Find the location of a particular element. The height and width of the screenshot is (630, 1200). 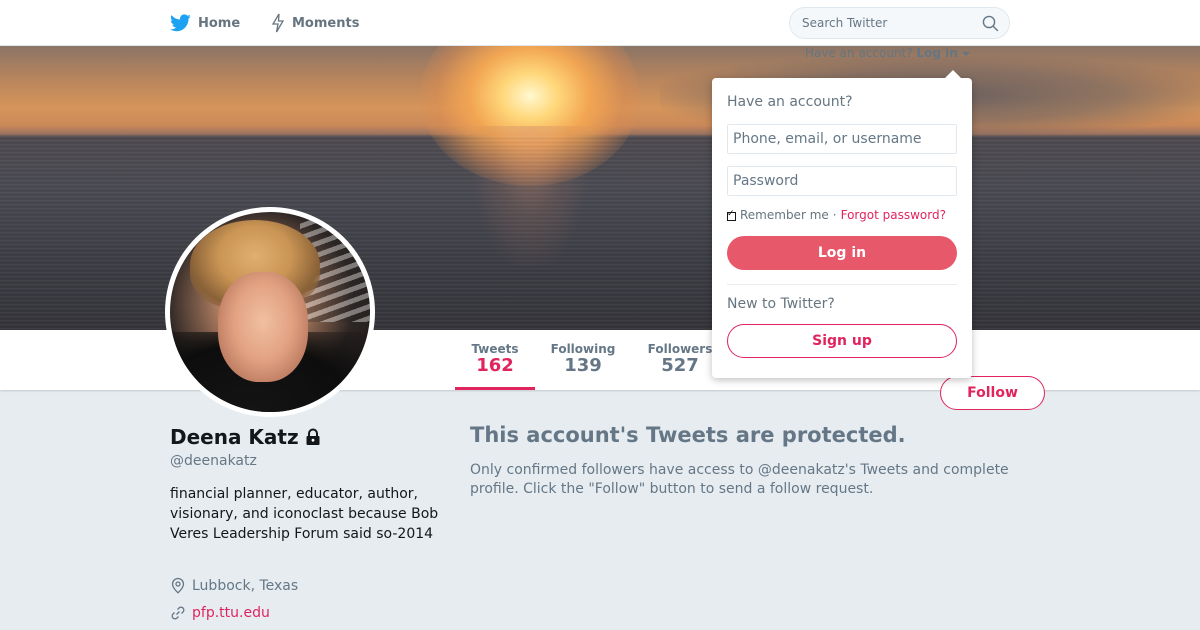

nav-moments: Moments is located at coordinates (315, 23).